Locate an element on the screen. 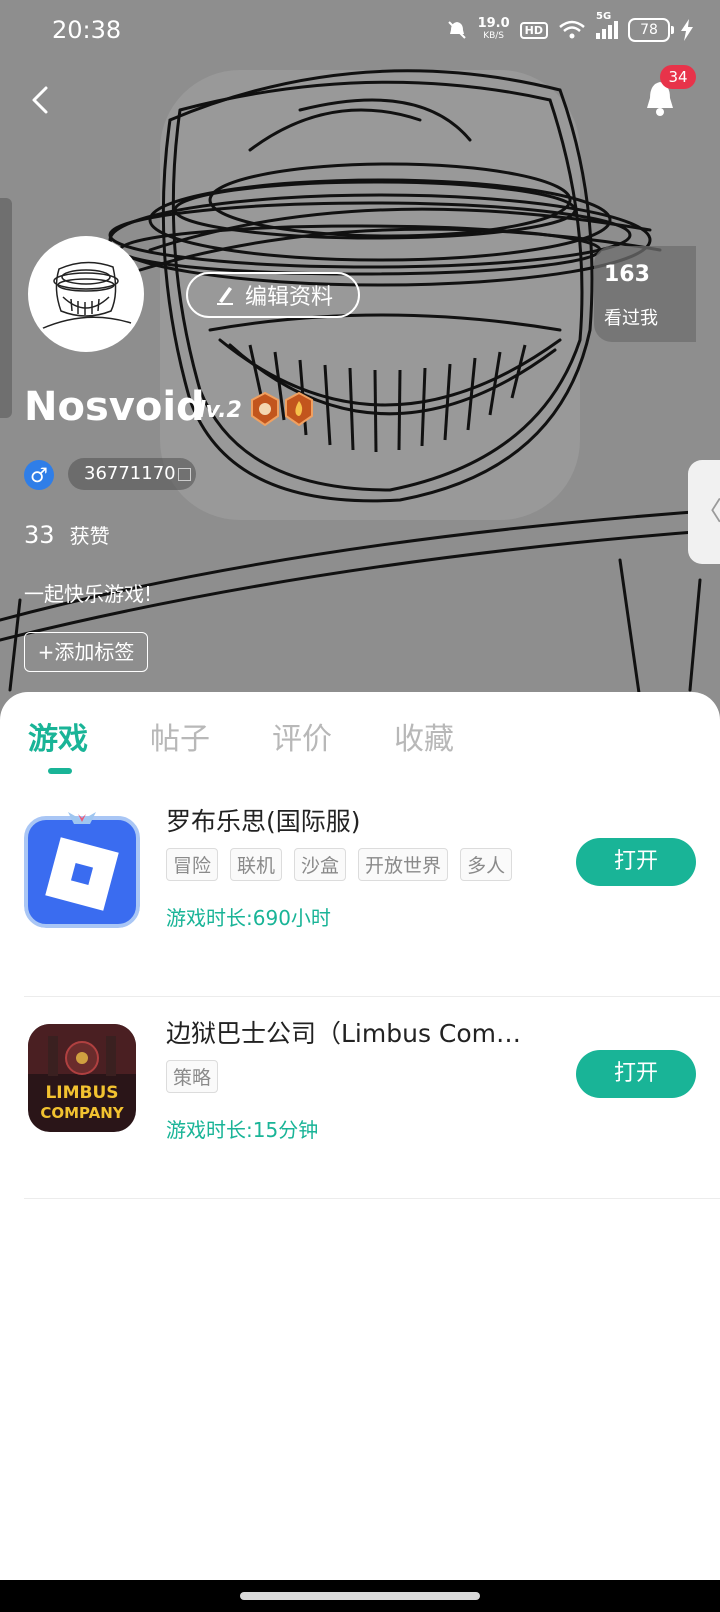 Image resolution: width=720 pixels, height=1612 pixels. game-title: 罗布乐思(国际服) is located at coordinates (263, 821).